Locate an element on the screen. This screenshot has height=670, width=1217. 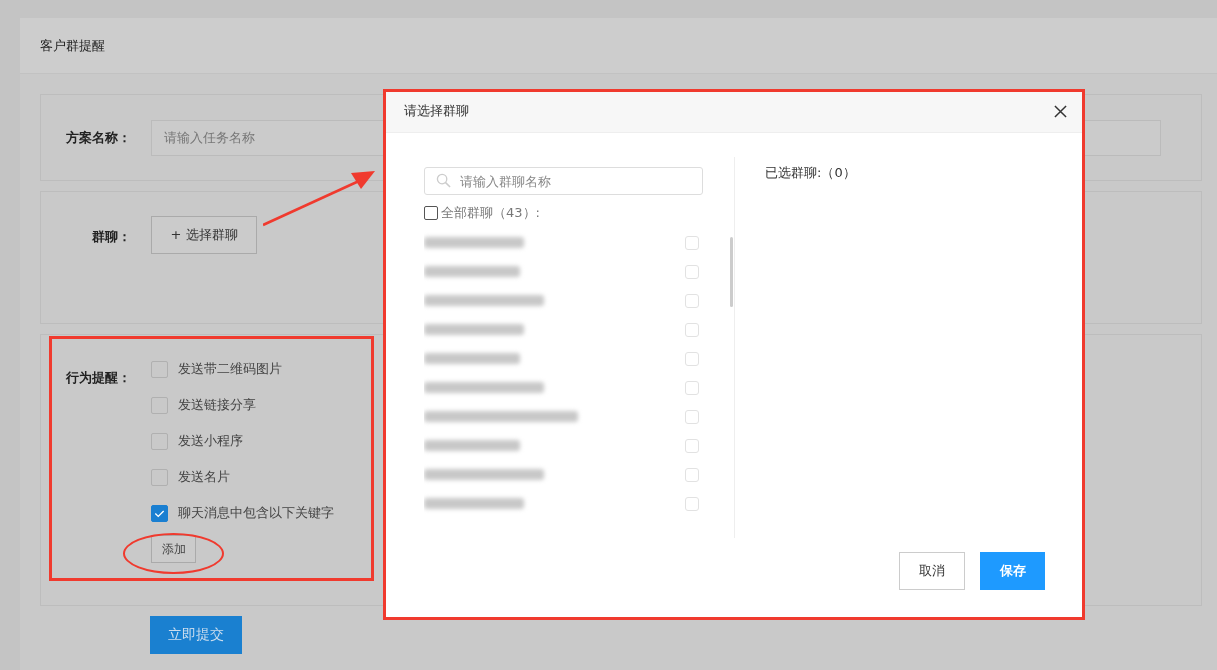
checkbox-label: 发送链接分享 is located at coordinates (217, 405).